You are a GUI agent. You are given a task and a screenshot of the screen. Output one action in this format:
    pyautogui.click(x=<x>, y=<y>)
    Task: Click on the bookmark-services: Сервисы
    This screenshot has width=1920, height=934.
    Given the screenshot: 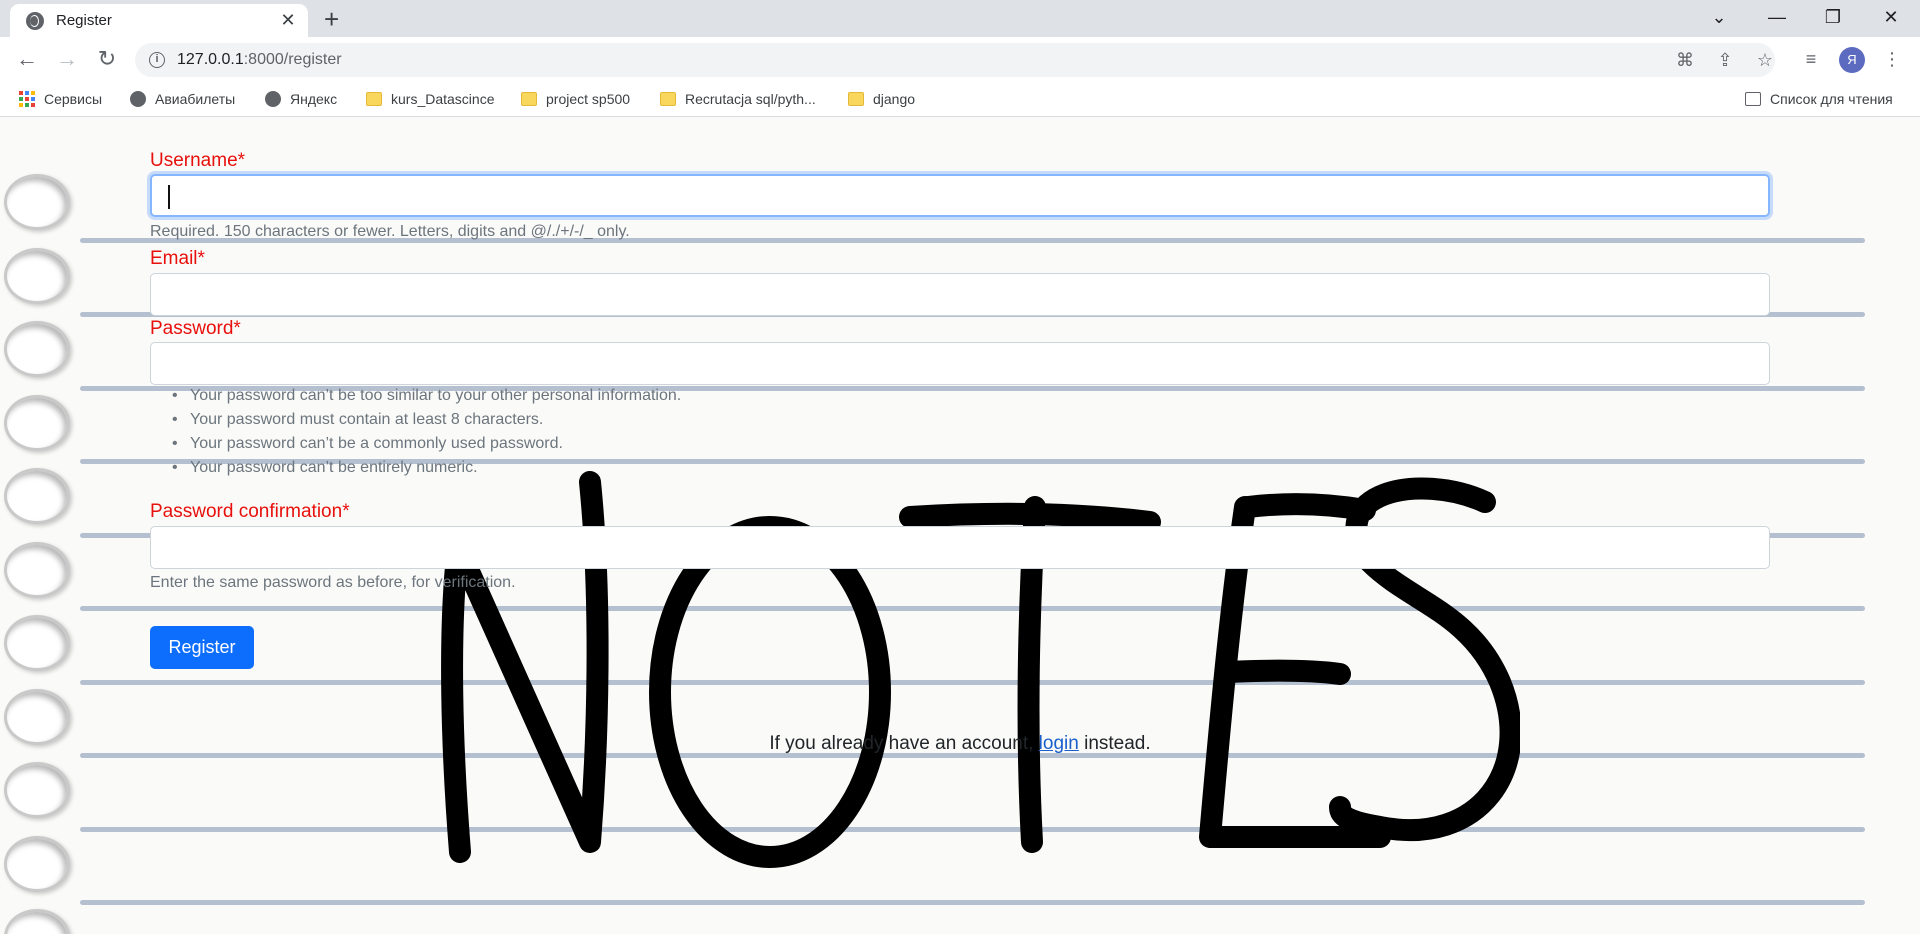 What is the action you would take?
    pyautogui.click(x=60, y=99)
    